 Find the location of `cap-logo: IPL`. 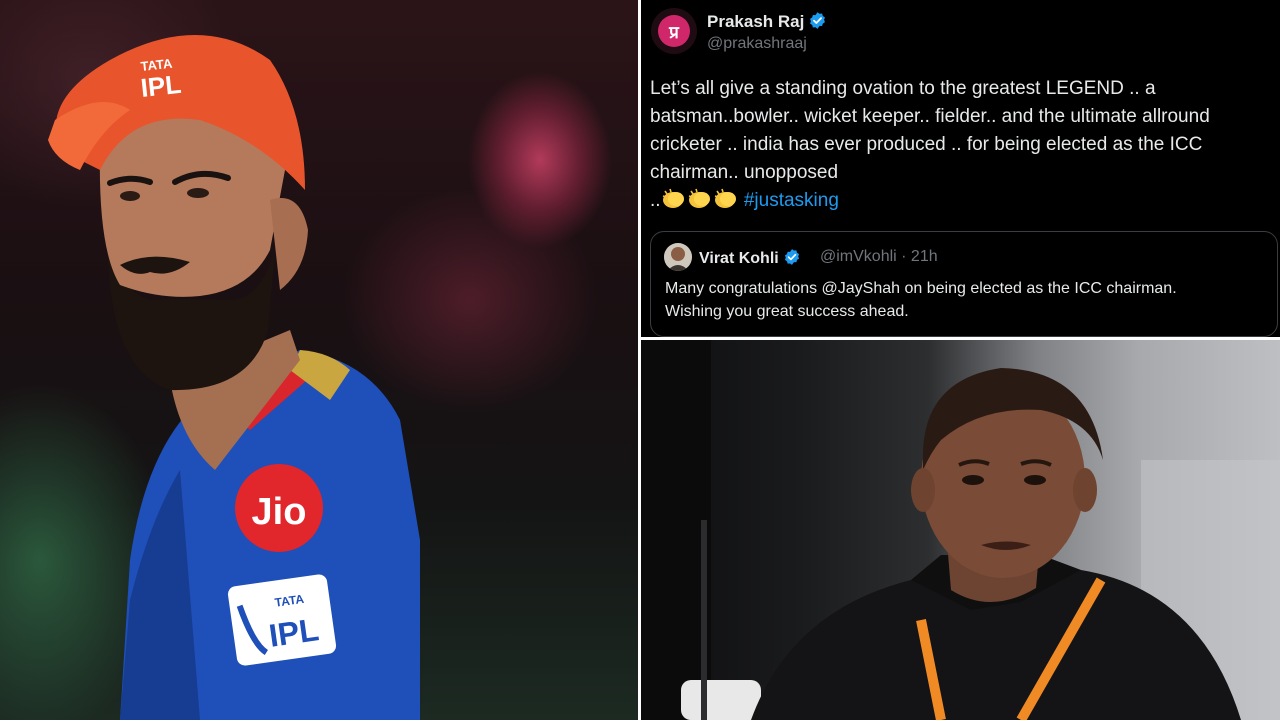

cap-logo: IPL is located at coordinates (160, 86).